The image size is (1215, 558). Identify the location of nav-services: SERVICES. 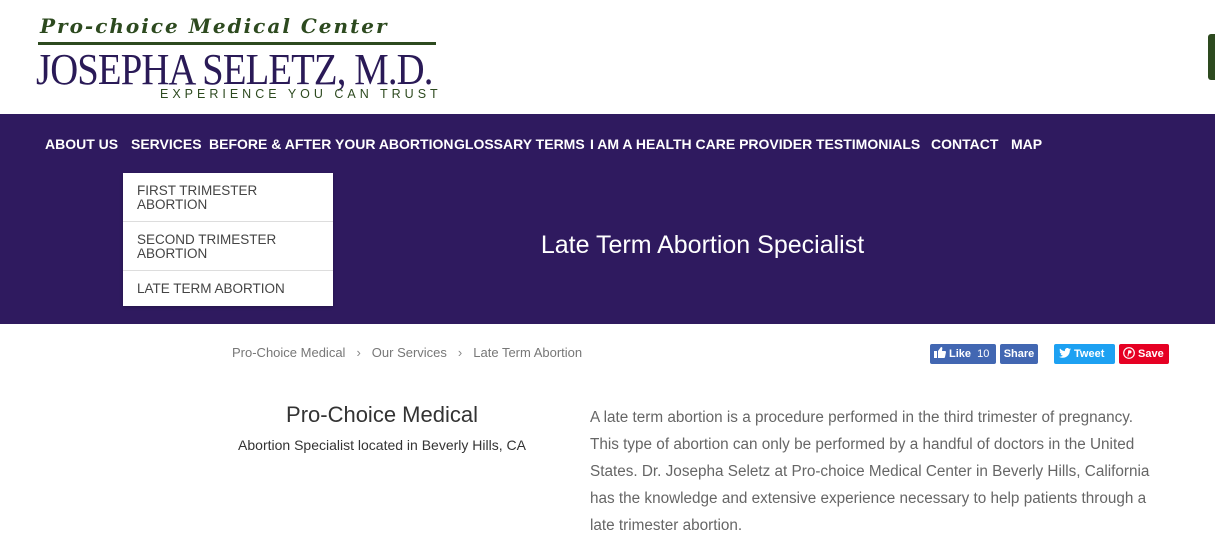
(166, 143).